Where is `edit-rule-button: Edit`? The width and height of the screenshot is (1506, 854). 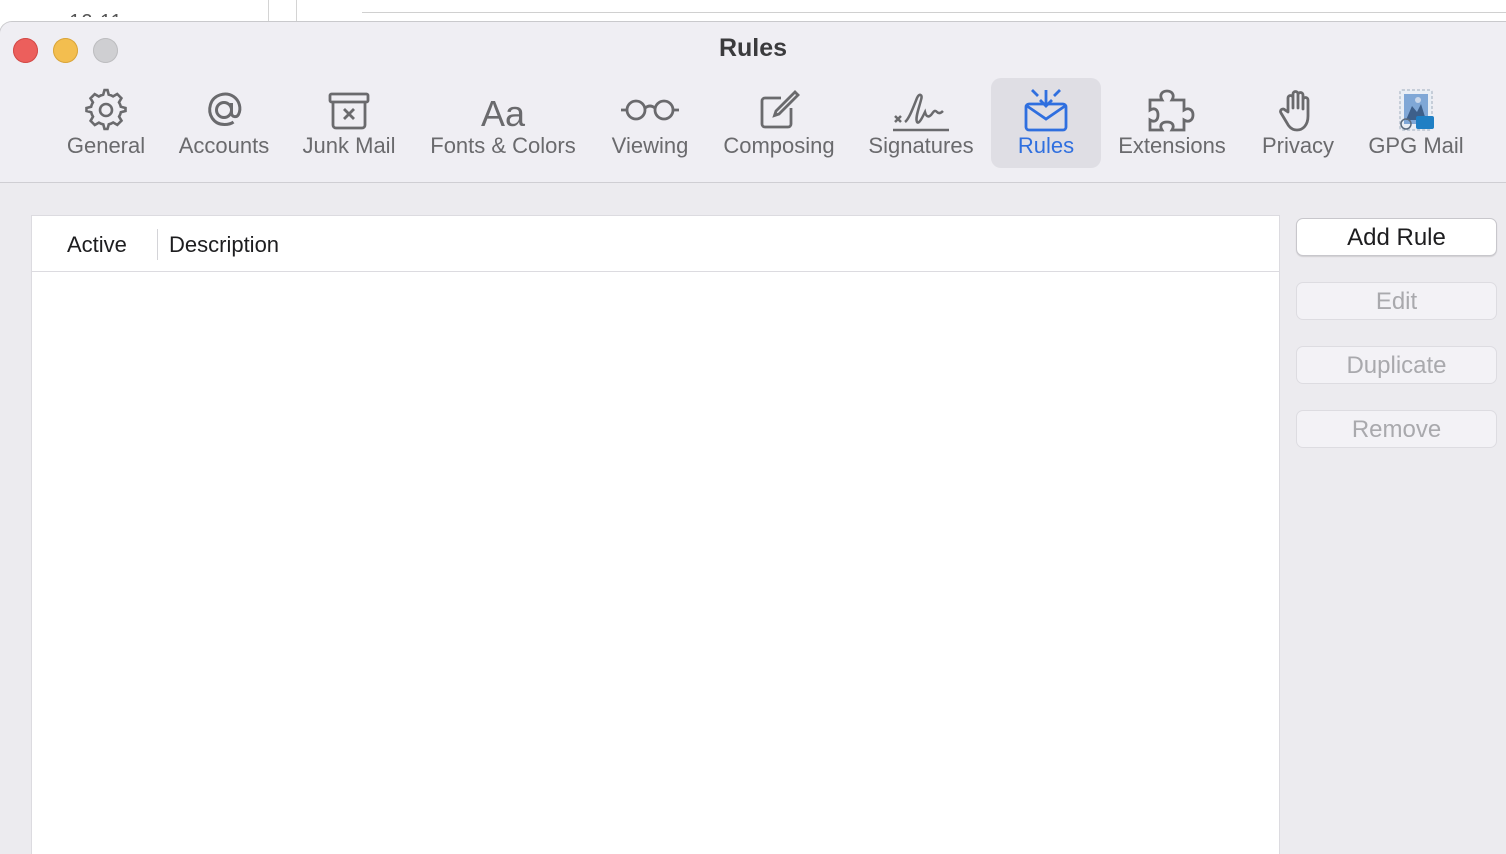
edit-rule-button: Edit is located at coordinates (1396, 301).